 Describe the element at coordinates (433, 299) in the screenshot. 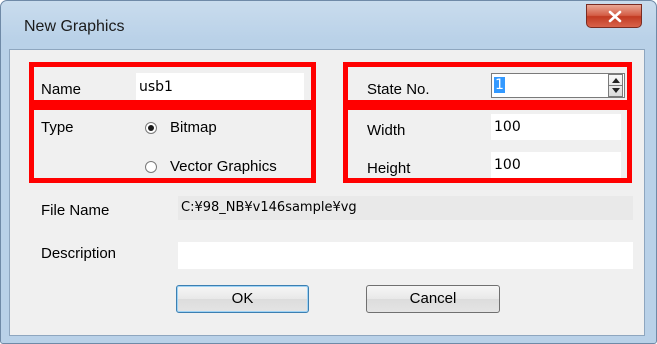

I see `cancel-button: Cancel` at that location.